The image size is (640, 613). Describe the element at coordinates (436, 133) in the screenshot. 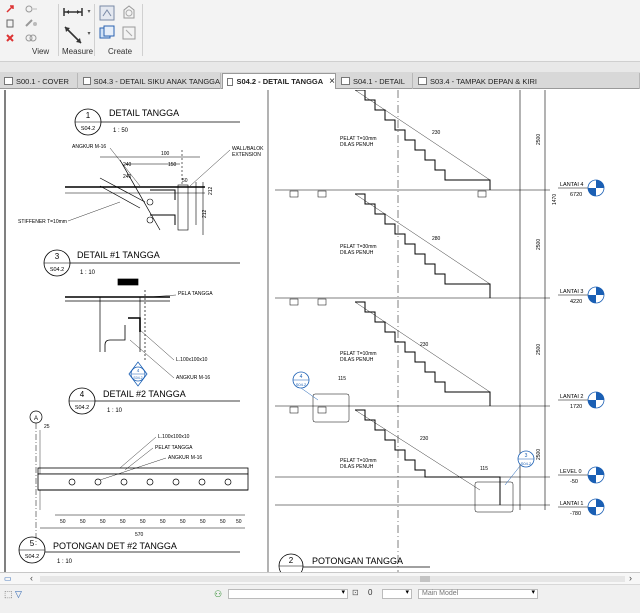

I see `step-dim: 230` at that location.